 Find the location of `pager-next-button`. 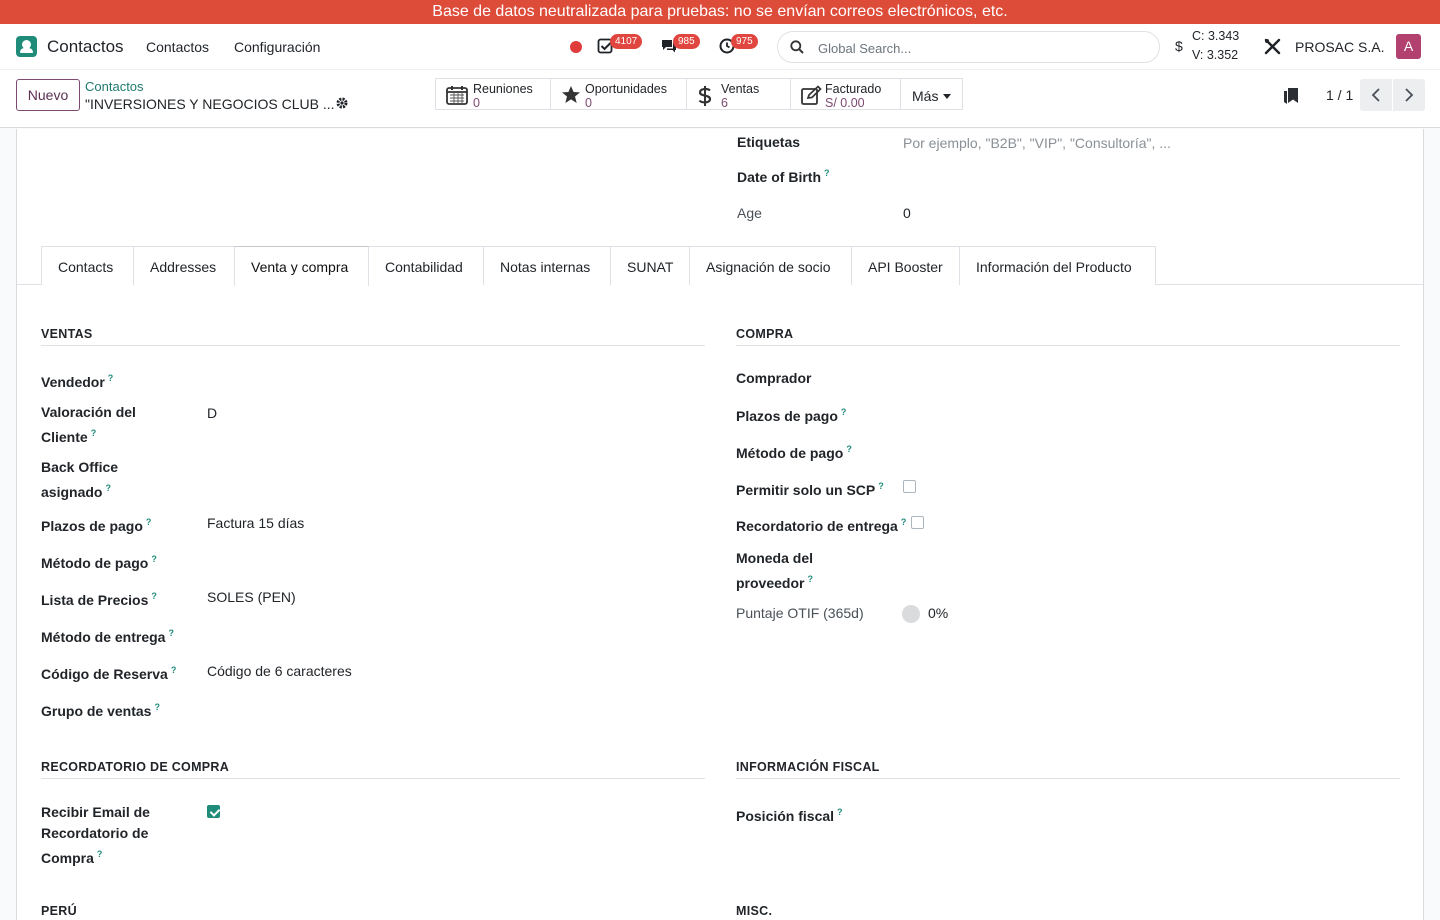

pager-next-button is located at coordinates (1409, 95).